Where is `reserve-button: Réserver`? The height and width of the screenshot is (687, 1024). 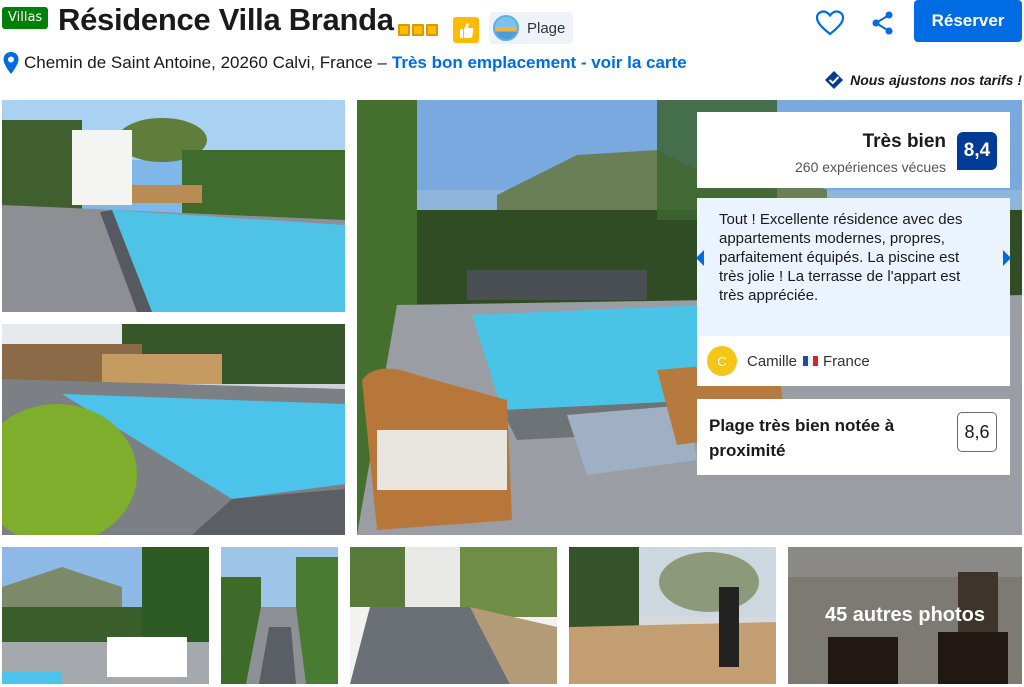 reserve-button: Réserver is located at coordinates (968, 21).